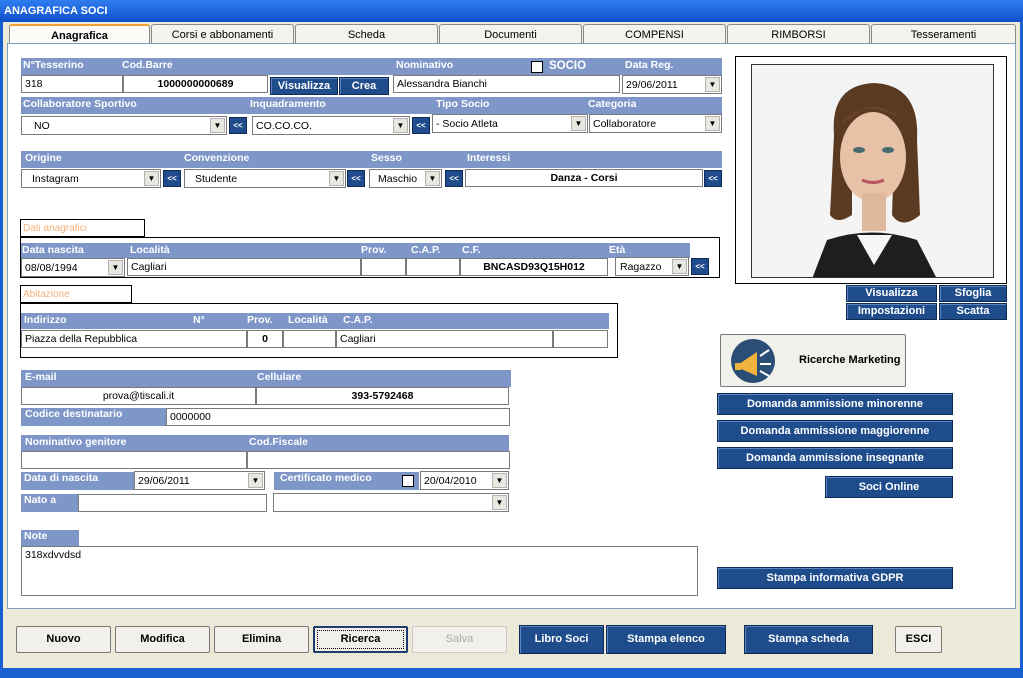 The width and height of the screenshot is (1023, 678). Describe the element at coordinates (798, 34) in the screenshot. I see `tab-rimborsi: RIMBORSI` at that location.